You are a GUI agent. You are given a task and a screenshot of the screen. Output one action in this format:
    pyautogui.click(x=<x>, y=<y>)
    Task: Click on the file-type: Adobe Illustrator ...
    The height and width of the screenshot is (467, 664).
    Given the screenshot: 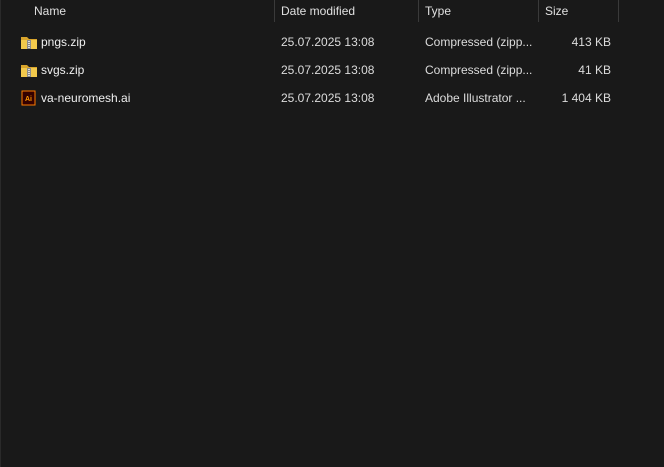 What is the action you would take?
    pyautogui.click(x=475, y=98)
    